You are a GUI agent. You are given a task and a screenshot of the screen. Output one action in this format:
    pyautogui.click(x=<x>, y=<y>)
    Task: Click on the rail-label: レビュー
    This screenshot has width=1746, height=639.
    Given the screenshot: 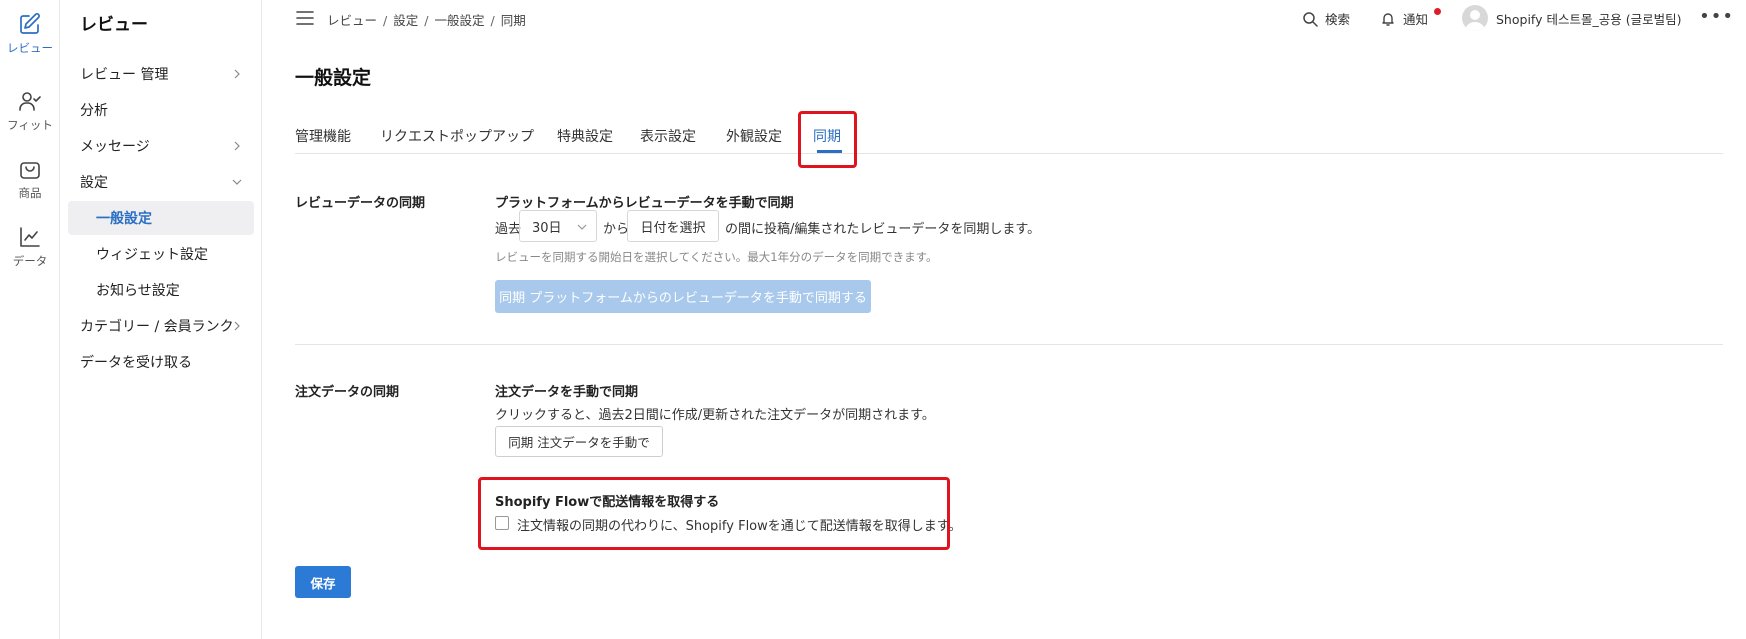 What is the action you would take?
    pyautogui.click(x=30, y=48)
    